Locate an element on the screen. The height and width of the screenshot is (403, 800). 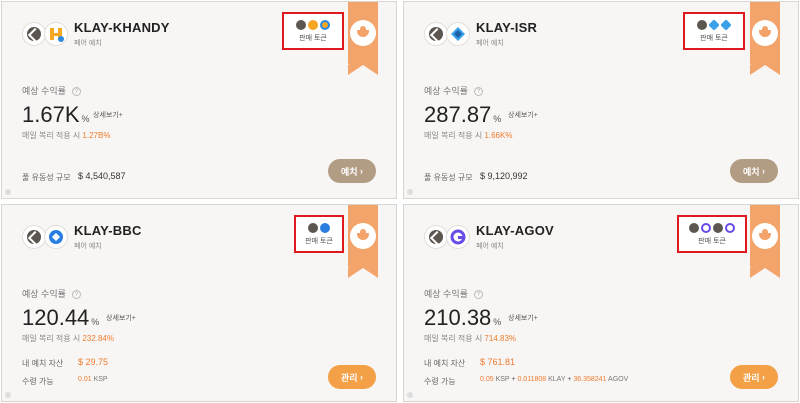
yield-value: 287.87% is located at coordinates (463, 114).